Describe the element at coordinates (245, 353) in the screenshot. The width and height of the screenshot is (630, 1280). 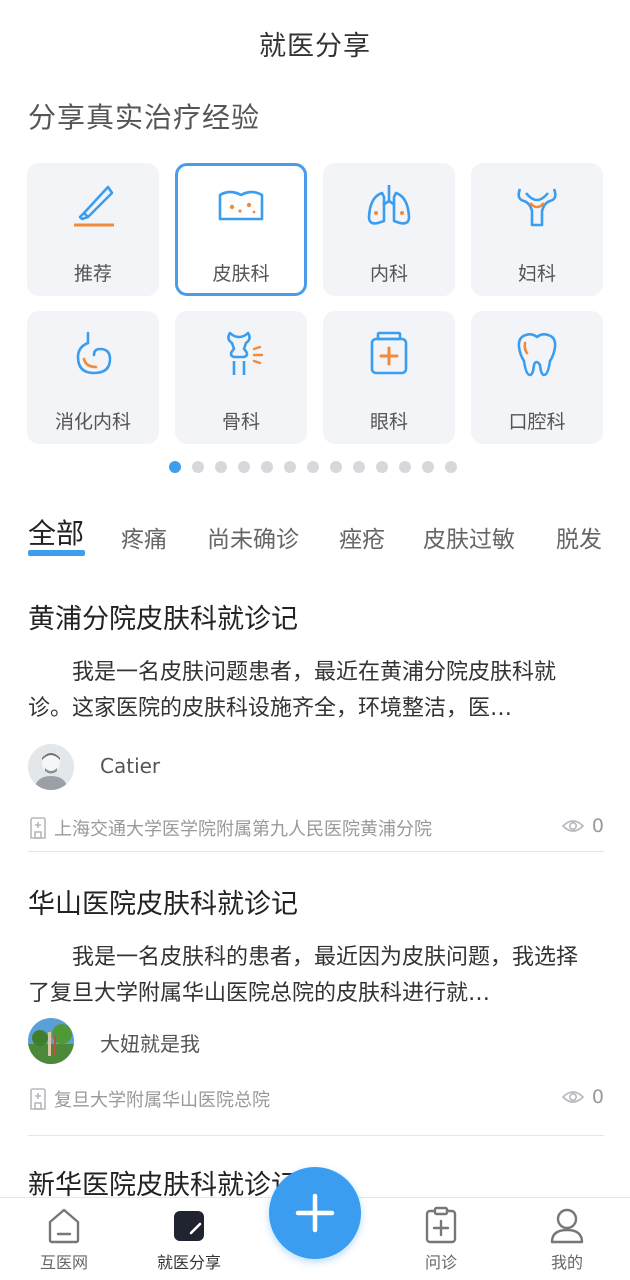
I see `bone-joint-icon` at that location.